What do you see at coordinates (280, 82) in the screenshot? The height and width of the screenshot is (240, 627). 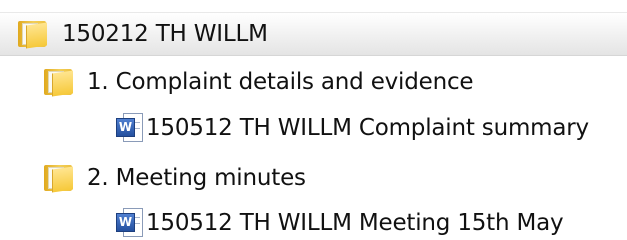 I see `tree-item-label: 1. Complaint details and evidence` at bounding box center [280, 82].